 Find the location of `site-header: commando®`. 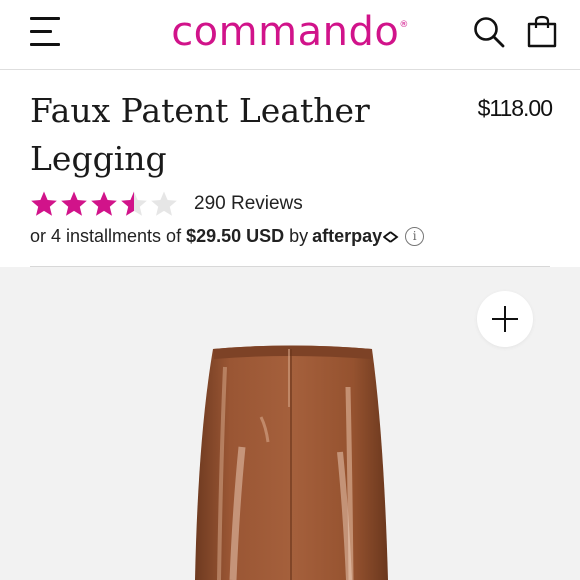

site-header: commando® is located at coordinates (290, 35).